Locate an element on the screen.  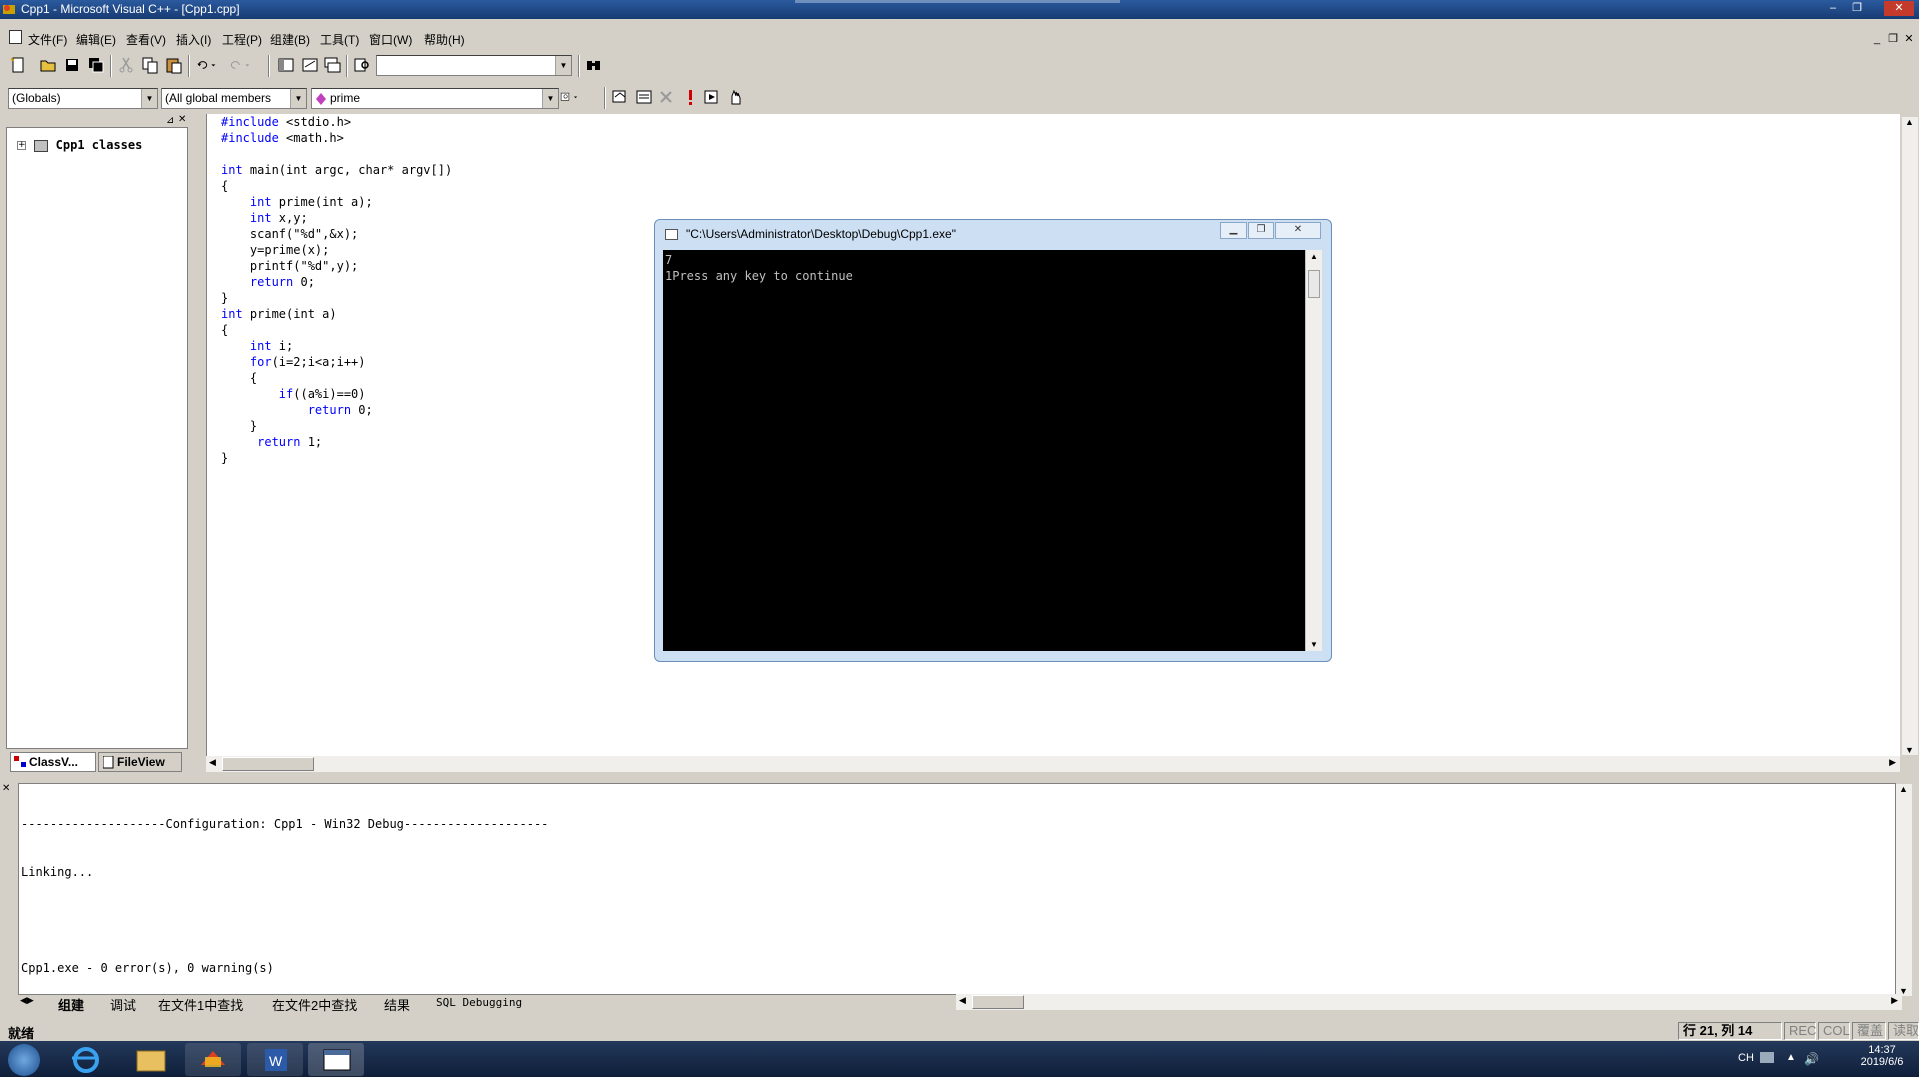
tab-build: 组建 is located at coordinates (71, 1004).